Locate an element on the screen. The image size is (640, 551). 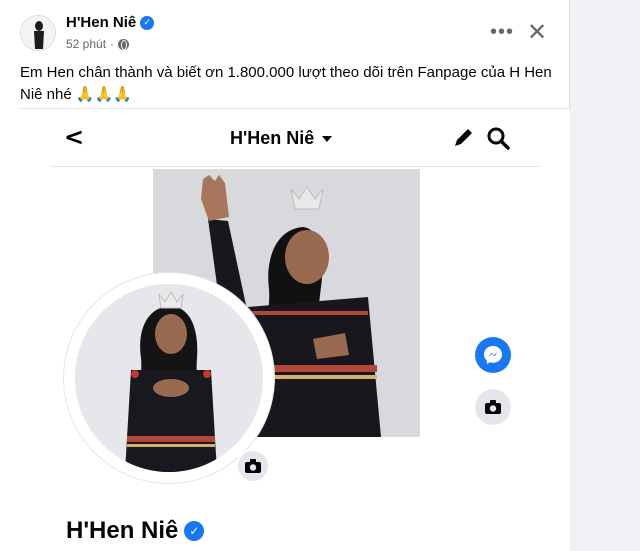
author-avatar is located at coordinates (38, 33).